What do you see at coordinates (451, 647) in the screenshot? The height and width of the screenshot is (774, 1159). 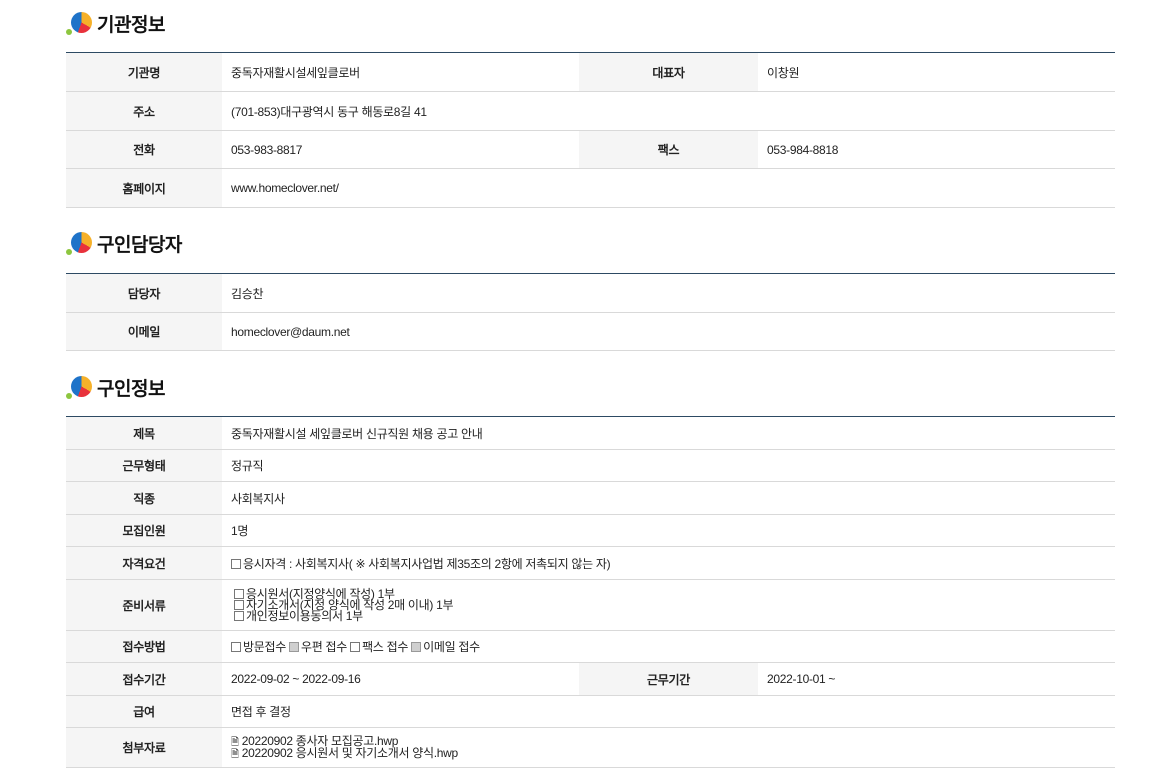 I see `method-email: 이메일 접수` at bounding box center [451, 647].